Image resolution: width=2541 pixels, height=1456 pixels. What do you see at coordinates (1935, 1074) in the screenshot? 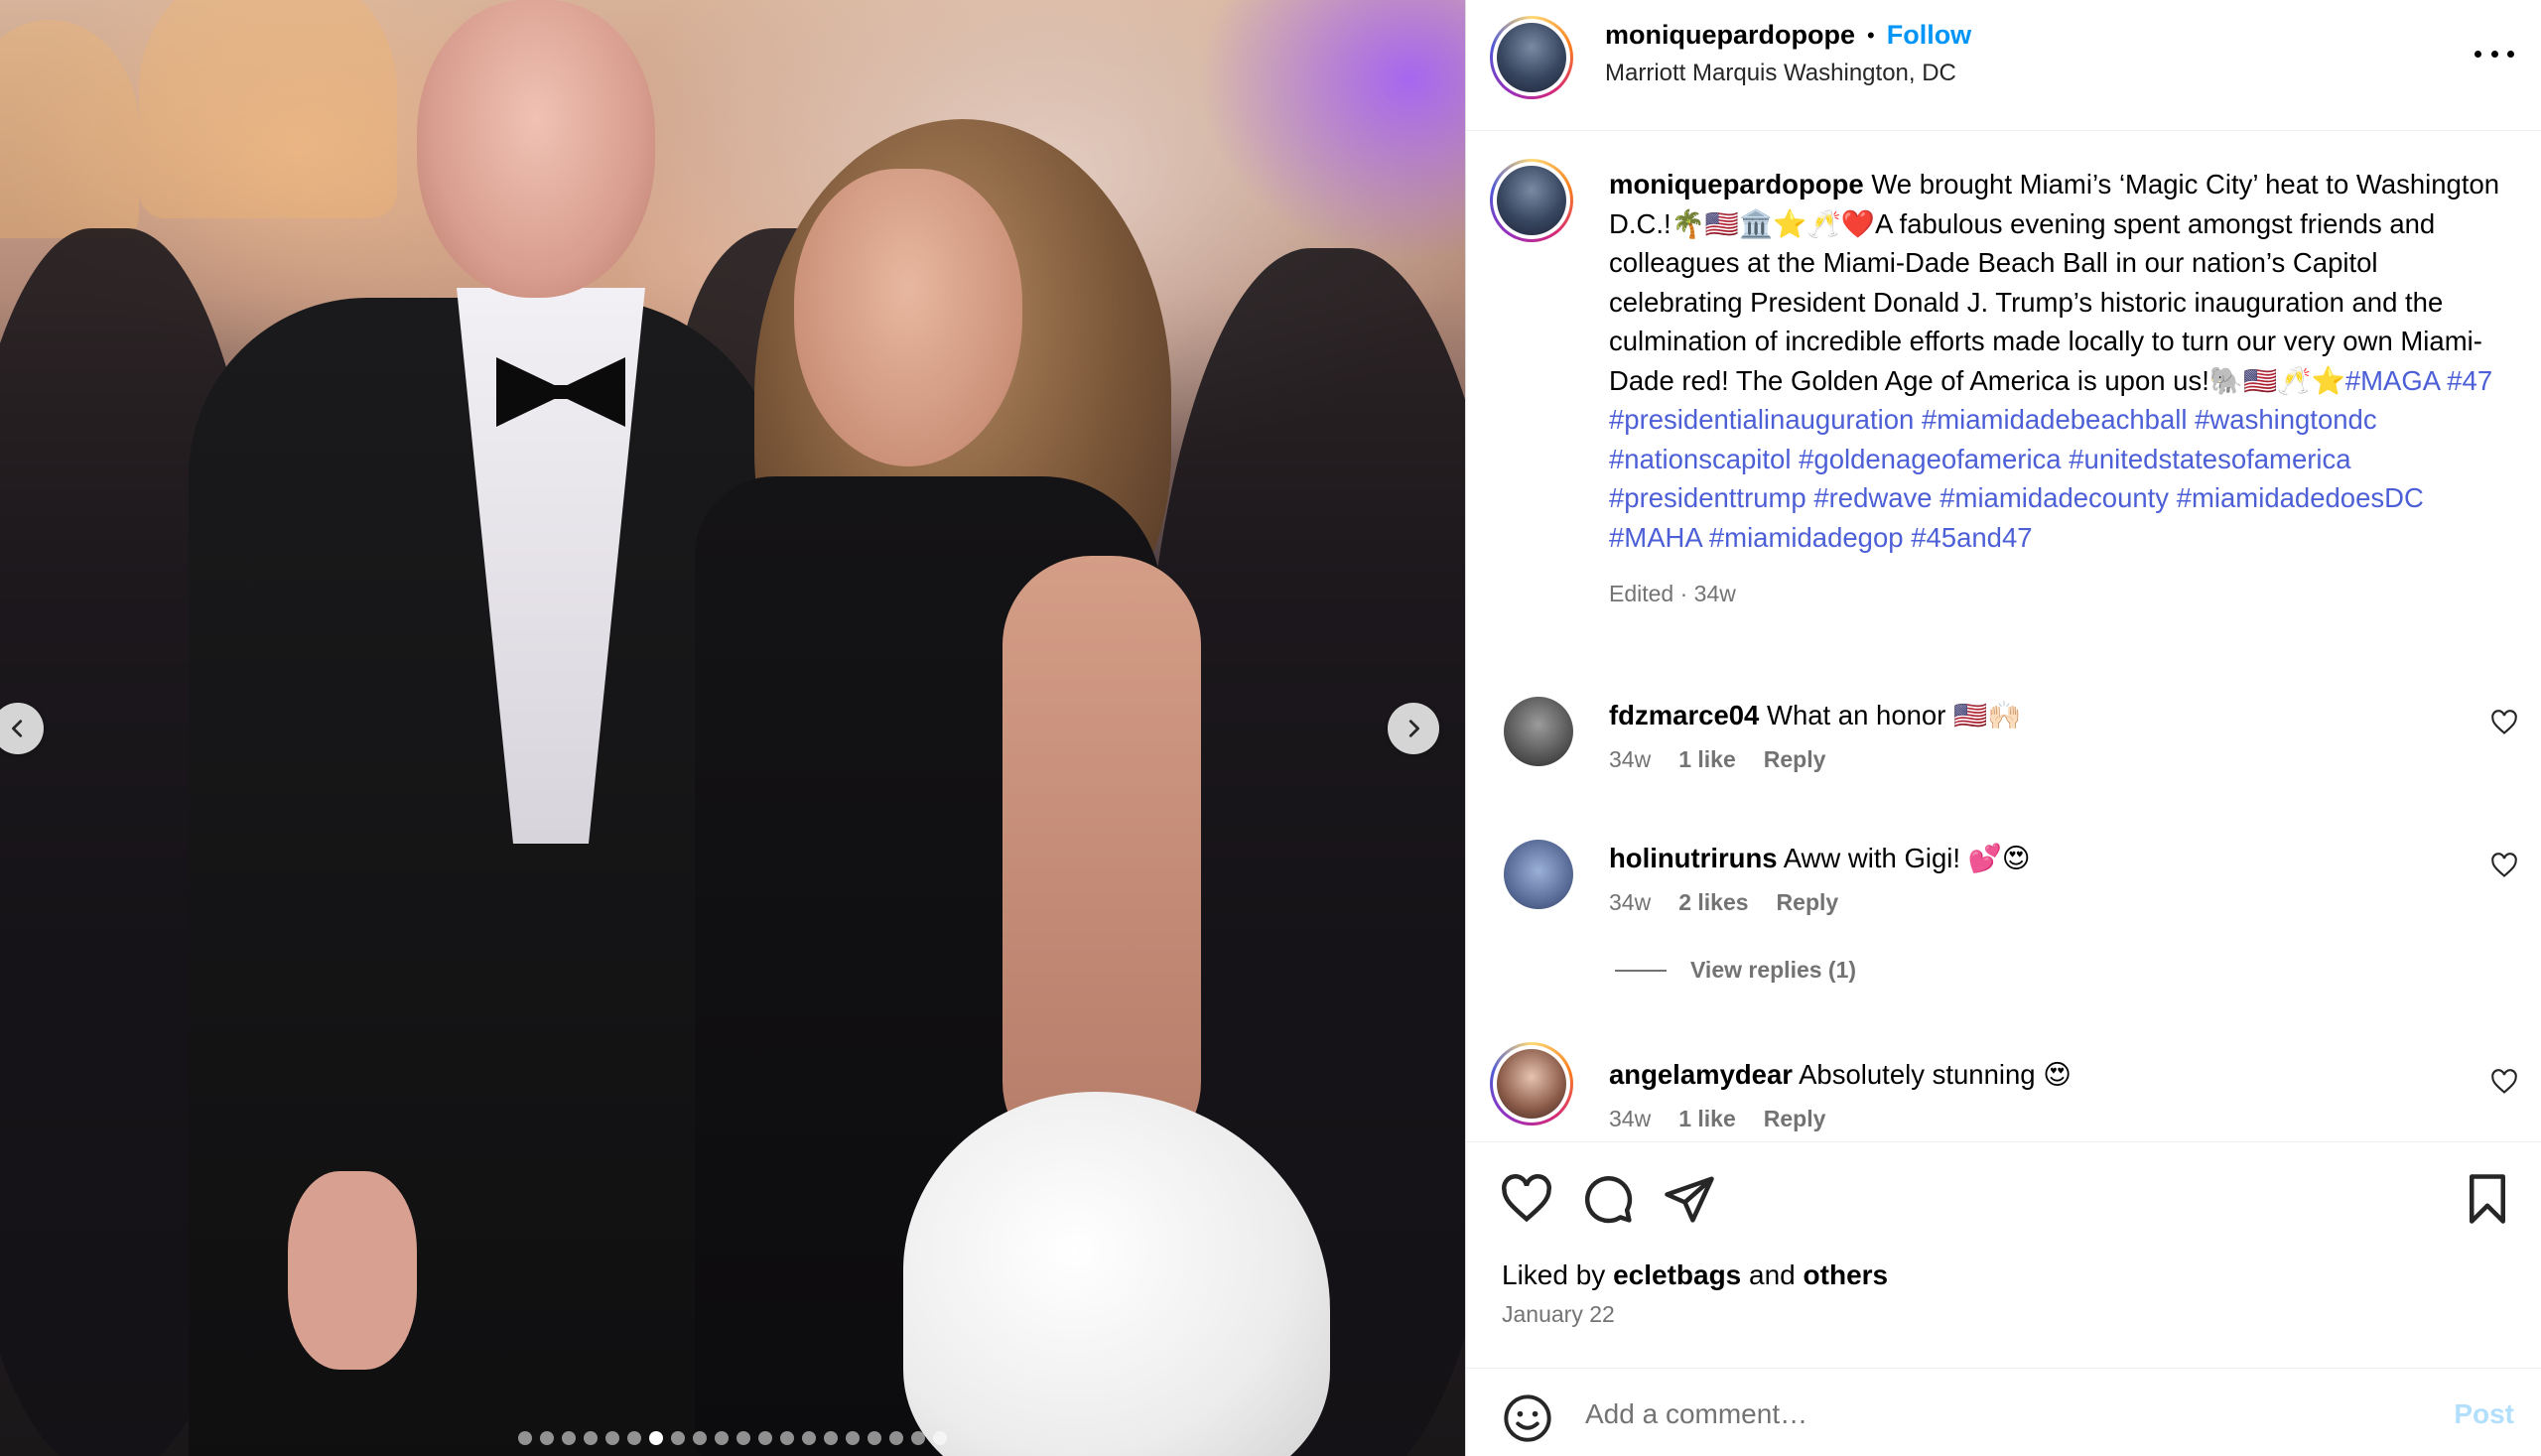
I see `comment-text: Absolutely stunning 😍` at bounding box center [1935, 1074].